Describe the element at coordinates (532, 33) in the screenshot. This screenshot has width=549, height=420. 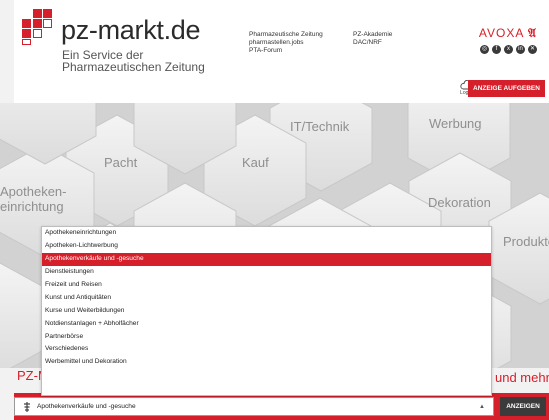
I see `avoxa-a-icon: 𝔄` at that location.